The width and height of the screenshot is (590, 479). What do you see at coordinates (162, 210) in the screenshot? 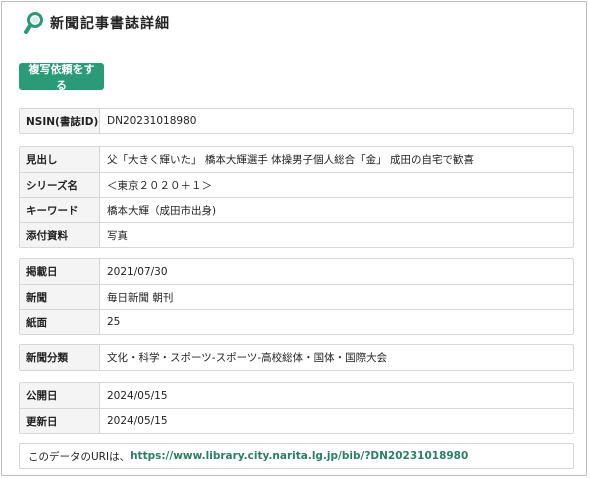
I see `keyword-value: 橋本大輝（成田市出身)` at bounding box center [162, 210].